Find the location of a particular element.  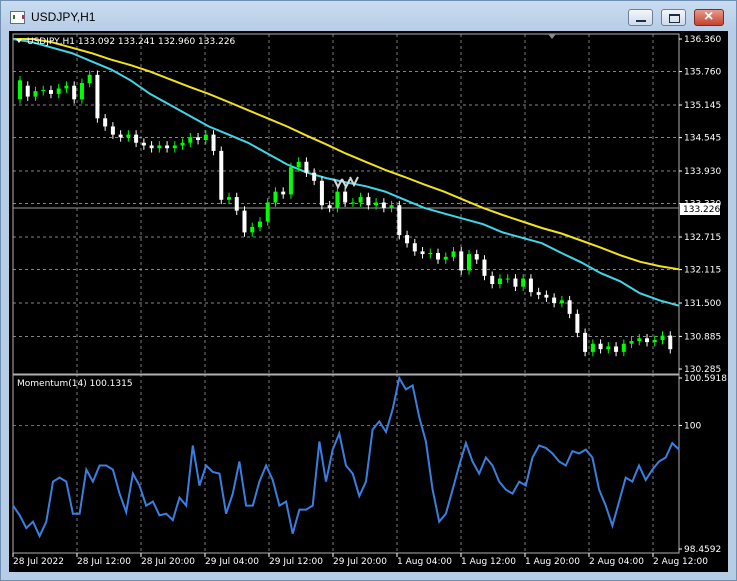

time-tick-label: 28 Jul 12:00 is located at coordinates (104, 562).